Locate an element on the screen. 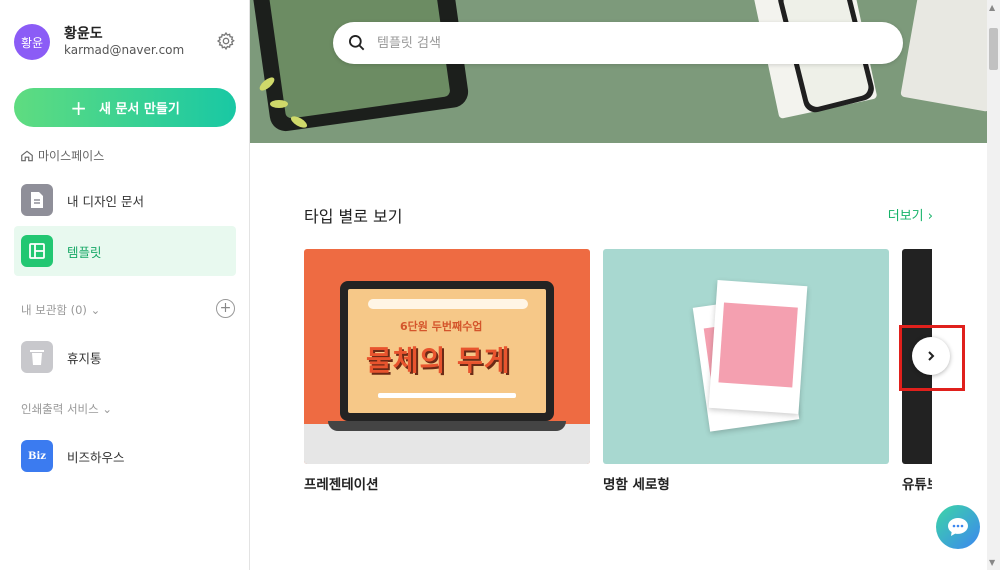 This screenshot has height=570, width=1000. user-email: karmad@naver.com is located at coordinates (124, 50).